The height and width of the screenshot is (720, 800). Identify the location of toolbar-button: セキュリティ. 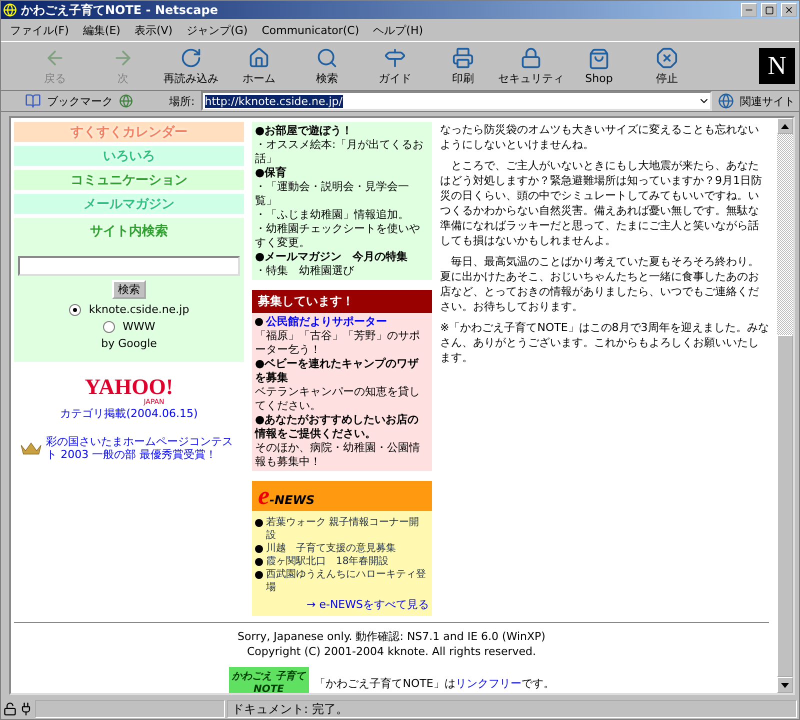
(531, 66).